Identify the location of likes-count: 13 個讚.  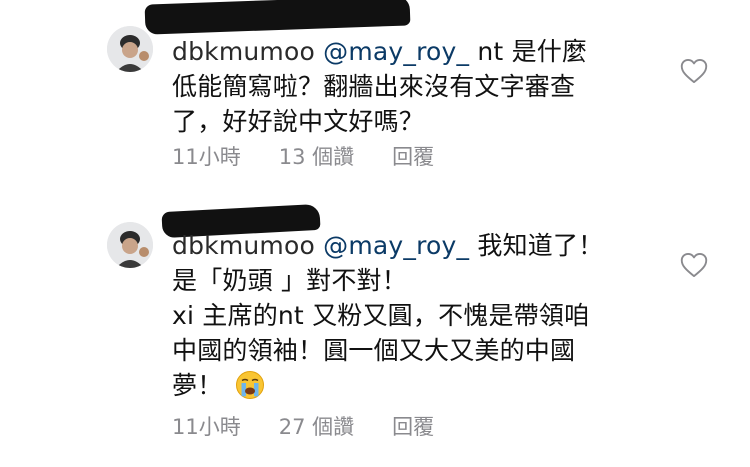
(316, 157).